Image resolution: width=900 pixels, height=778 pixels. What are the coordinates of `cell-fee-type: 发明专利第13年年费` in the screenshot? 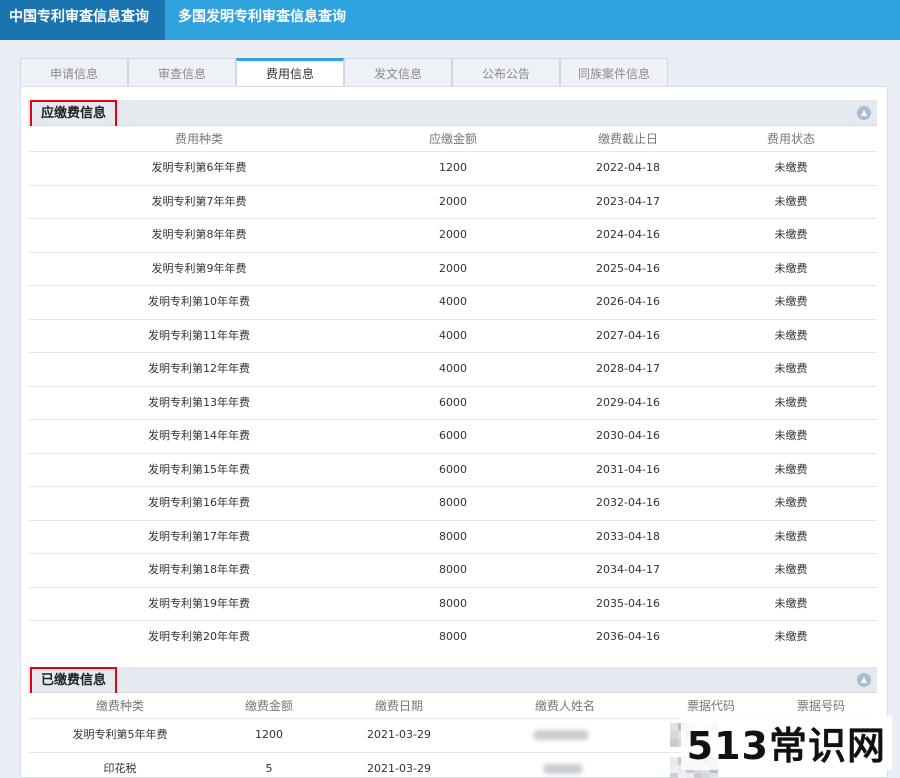 It's located at (199, 402).